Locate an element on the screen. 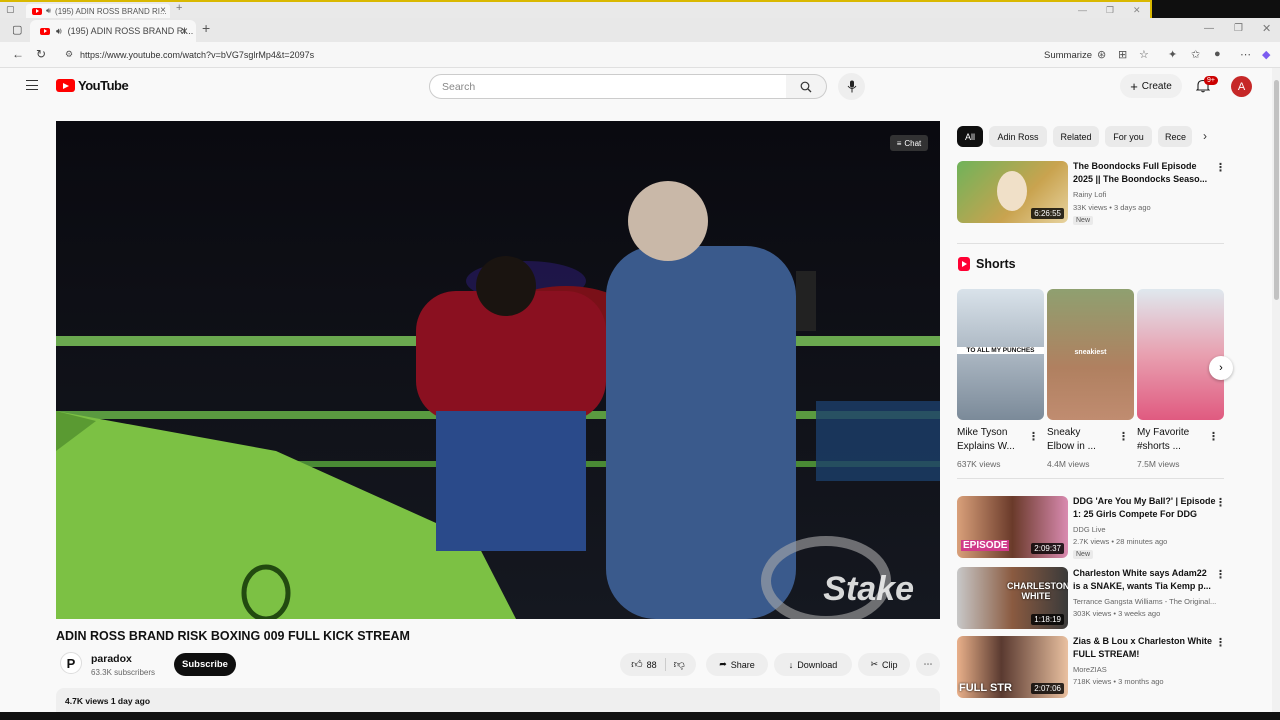 Image resolution: width=1280 pixels, height=720 pixels. extensions-icon: ✦ is located at coordinates (1172, 54).